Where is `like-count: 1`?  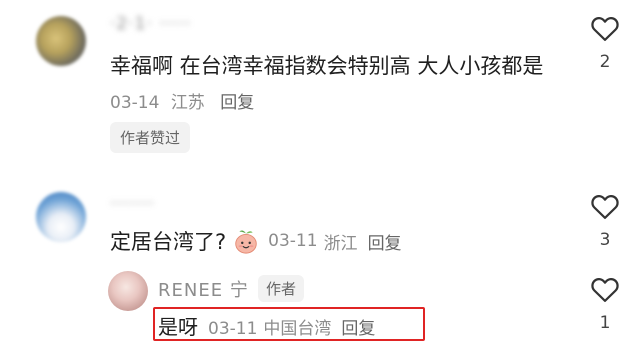
like-count: 1 is located at coordinates (605, 323).